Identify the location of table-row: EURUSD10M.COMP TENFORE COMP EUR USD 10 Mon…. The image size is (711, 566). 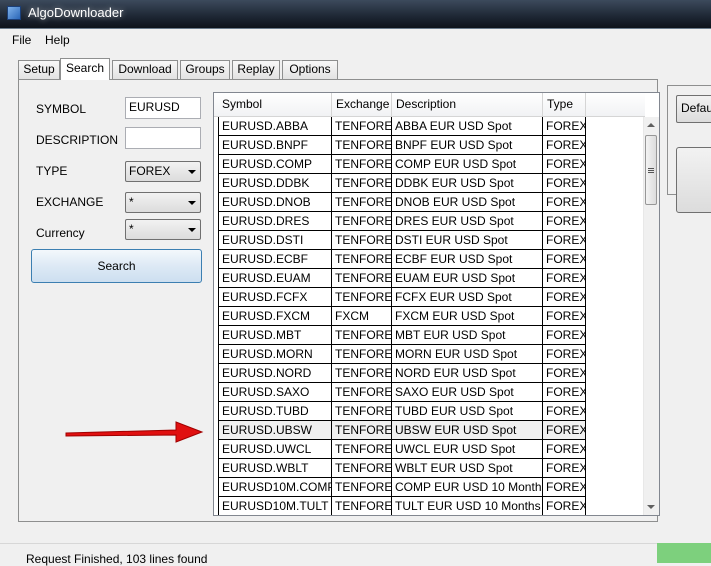
(402, 487).